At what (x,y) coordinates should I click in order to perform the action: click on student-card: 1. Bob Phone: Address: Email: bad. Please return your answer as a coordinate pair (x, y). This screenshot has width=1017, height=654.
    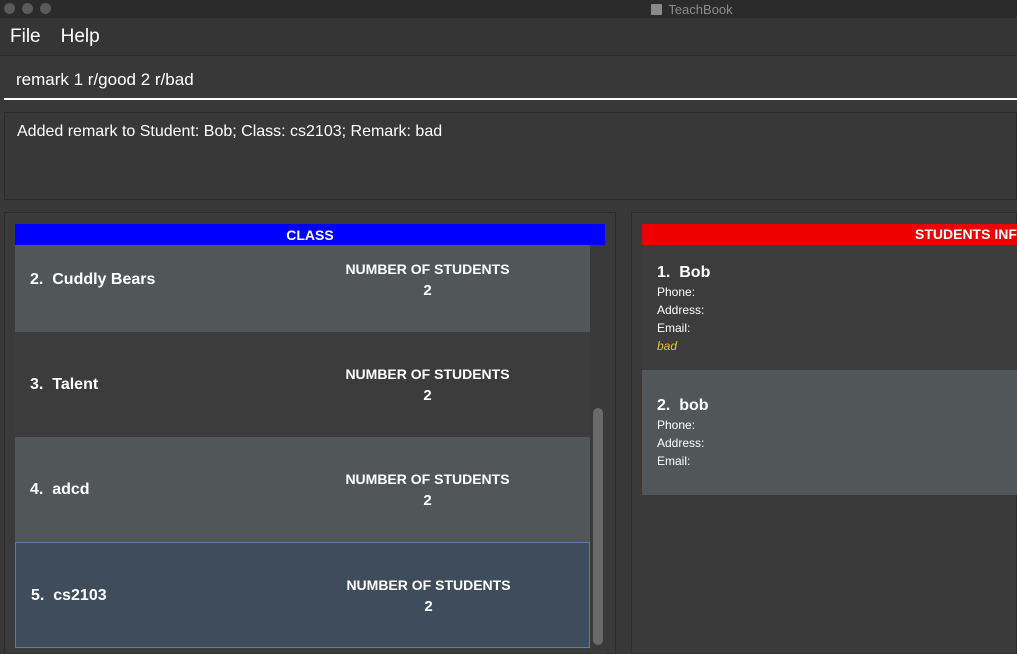
    Looking at the image, I should click on (829, 307).